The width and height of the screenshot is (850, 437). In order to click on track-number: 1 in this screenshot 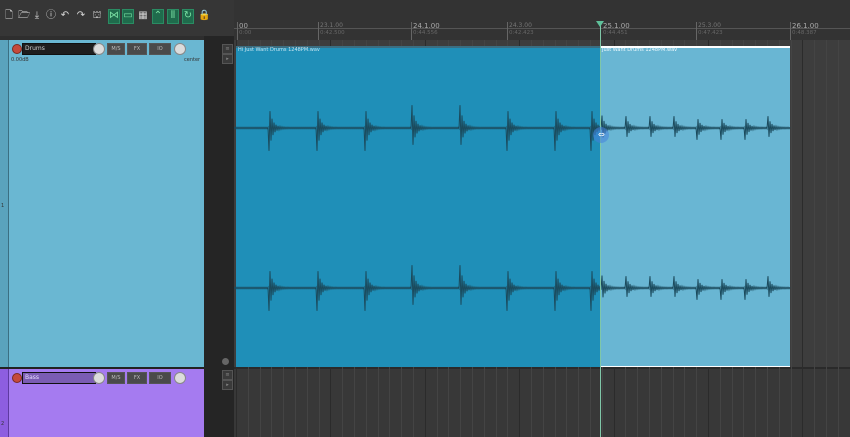, I will do `click(3, 206)`.